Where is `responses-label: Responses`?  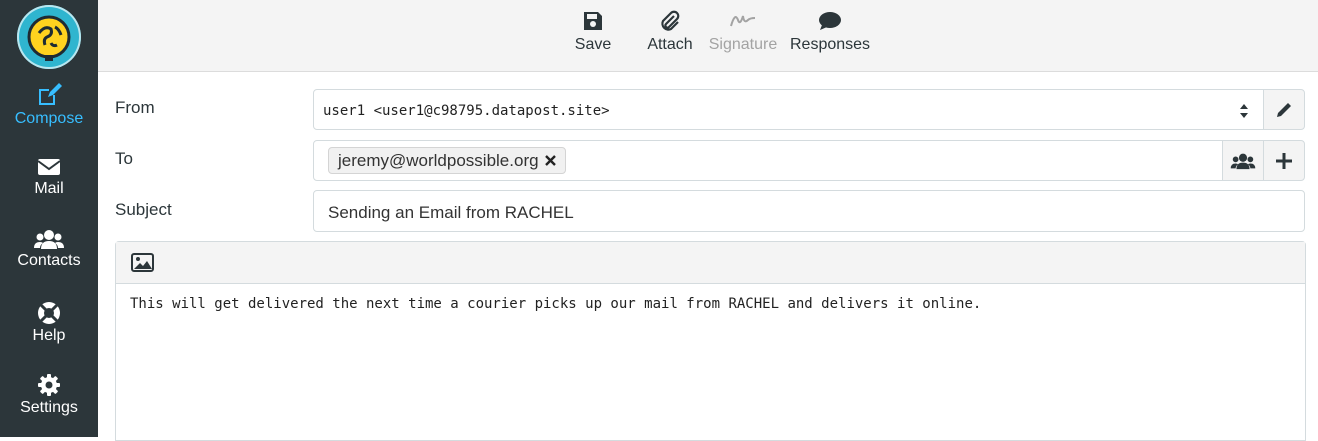 responses-label: Responses is located at coordinates (830, 44).